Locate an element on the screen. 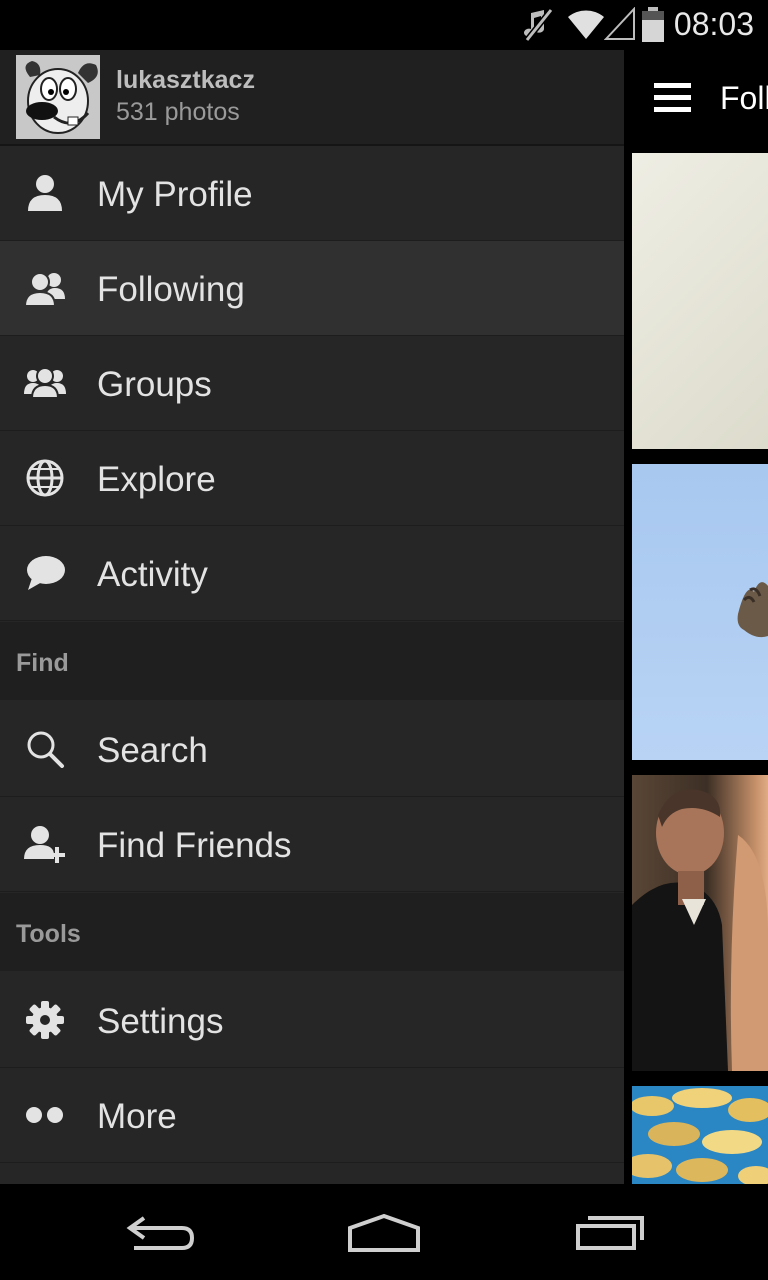 Image resolution: width=768 pixels, height=1280 pixels. chat-bubble-icon is located at coordinates (46, 573).